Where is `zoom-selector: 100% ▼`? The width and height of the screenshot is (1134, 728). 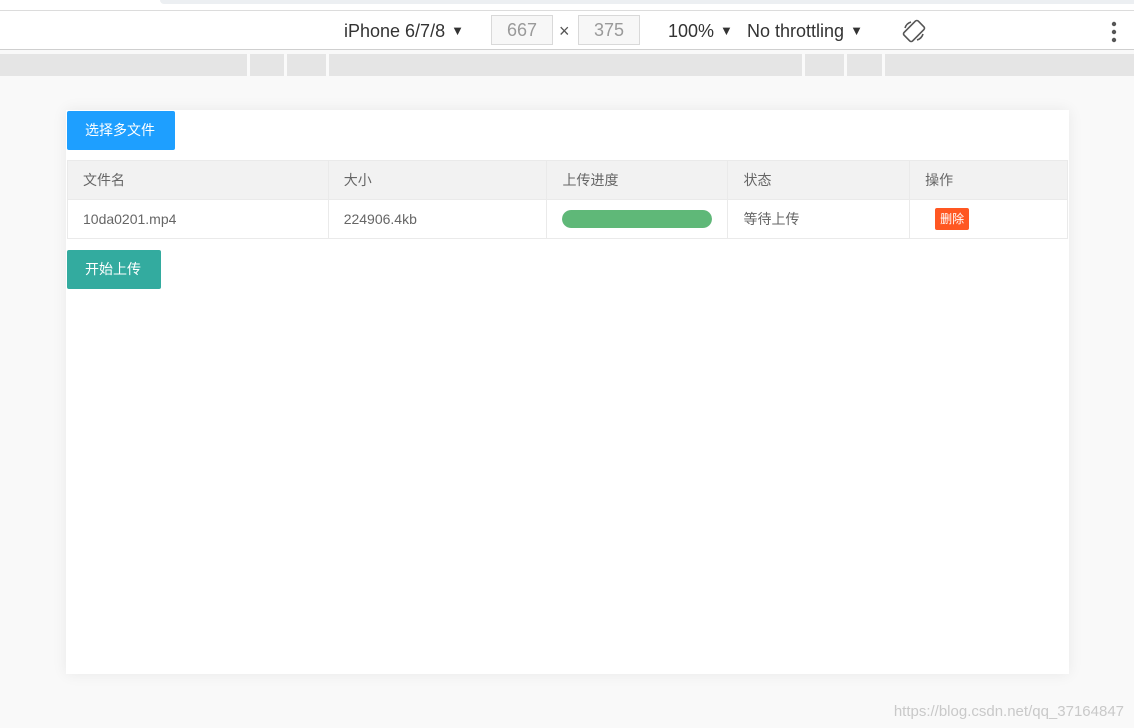 zoom-selector: 100% ▼ is located at coordinates (700, 31).